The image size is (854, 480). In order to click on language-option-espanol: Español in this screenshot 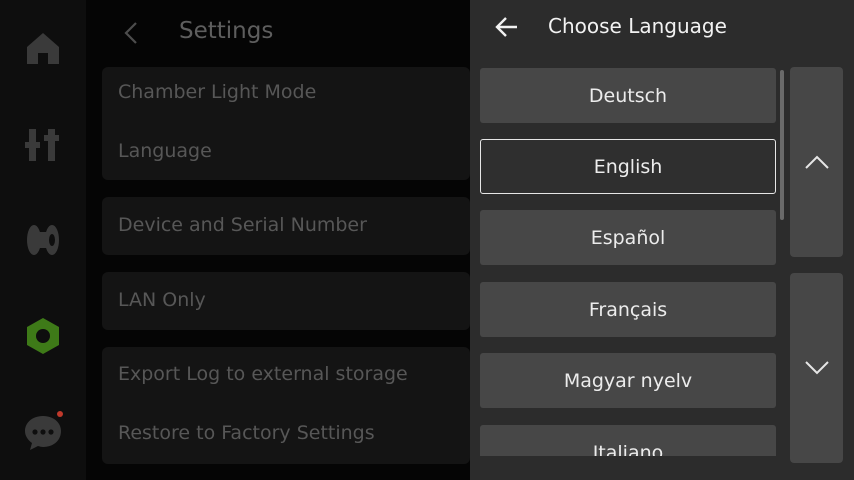, I will do `click(628, 237)`.